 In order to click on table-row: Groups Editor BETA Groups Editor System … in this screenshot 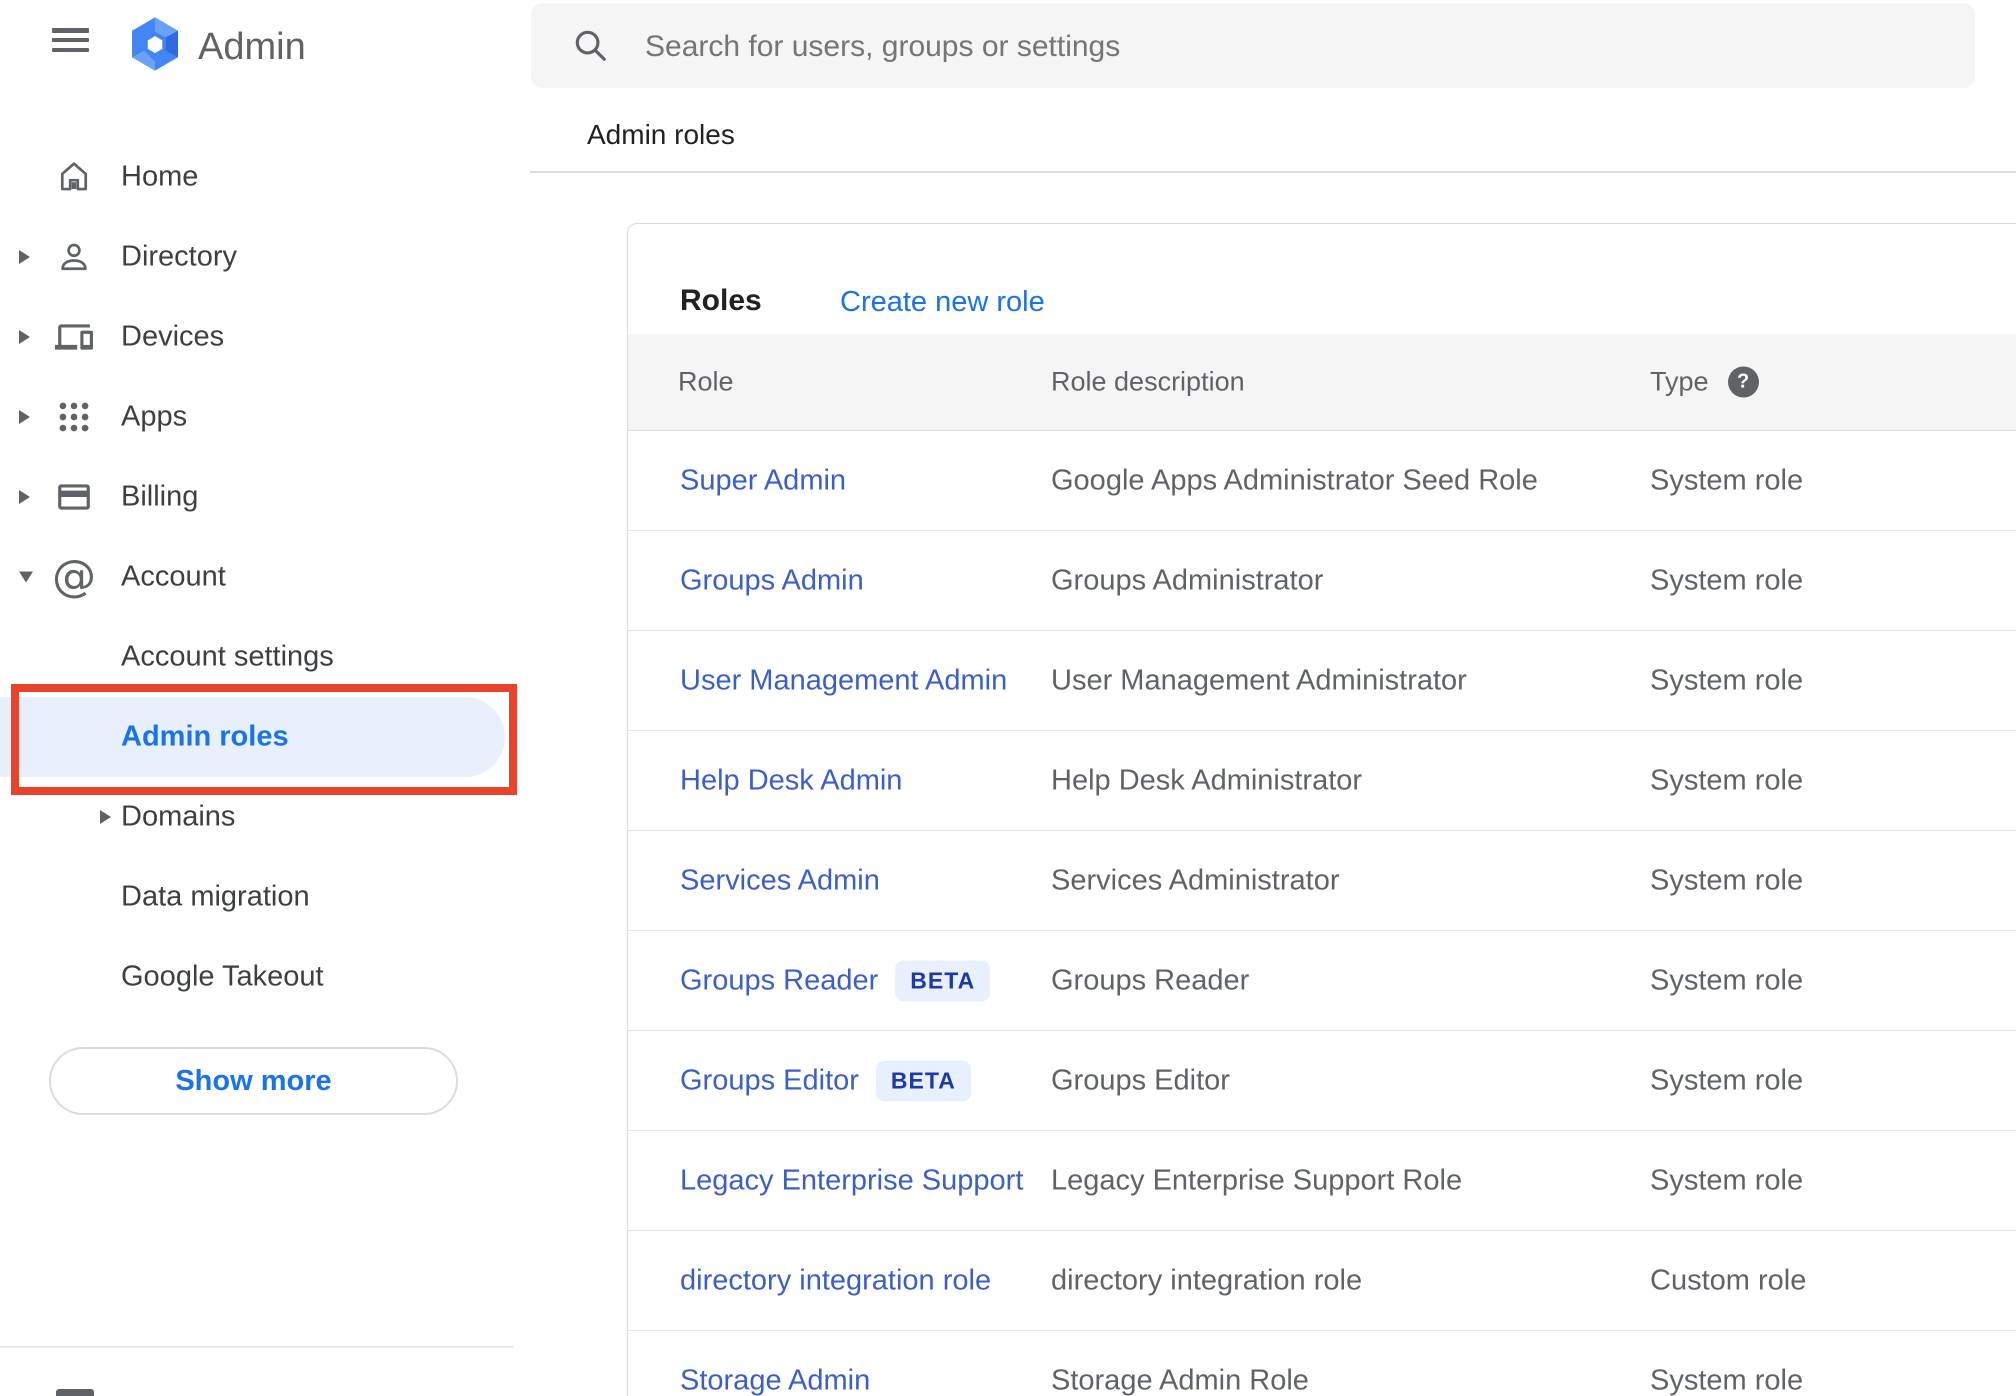, I will do `click(1322, 1081)`.